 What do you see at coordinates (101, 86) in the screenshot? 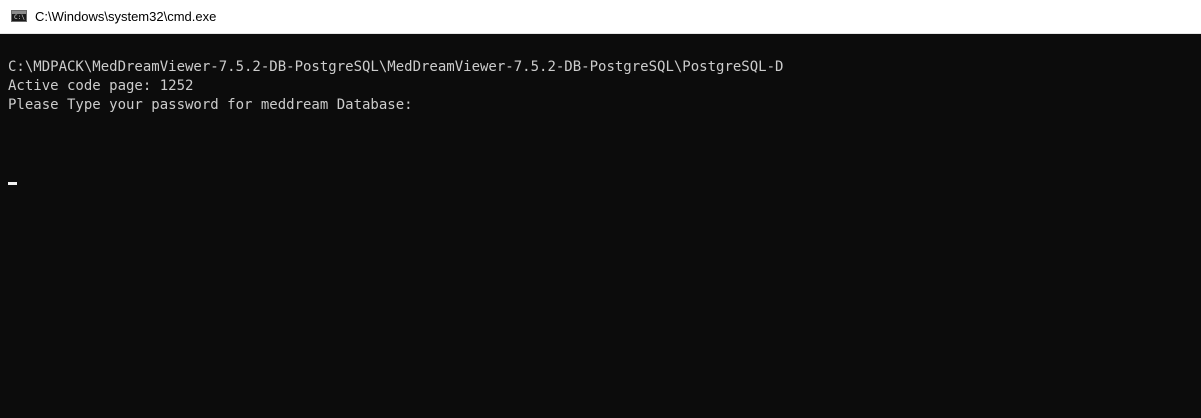
I see `console-line-codepage: Active code page: 1252` at bounding box center [101, 86].